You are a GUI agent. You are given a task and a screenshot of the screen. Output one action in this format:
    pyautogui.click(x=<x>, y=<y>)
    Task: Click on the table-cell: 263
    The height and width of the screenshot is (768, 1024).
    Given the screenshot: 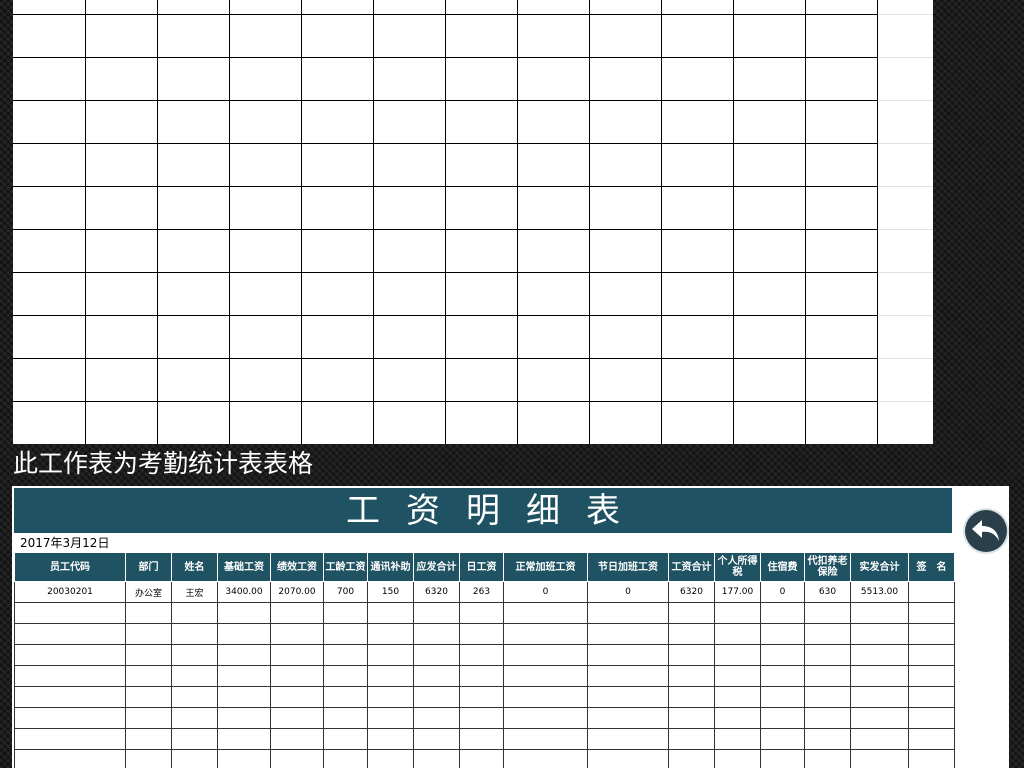 What is the action you would take?
    pyautogui.click(x=481, y=592)
    